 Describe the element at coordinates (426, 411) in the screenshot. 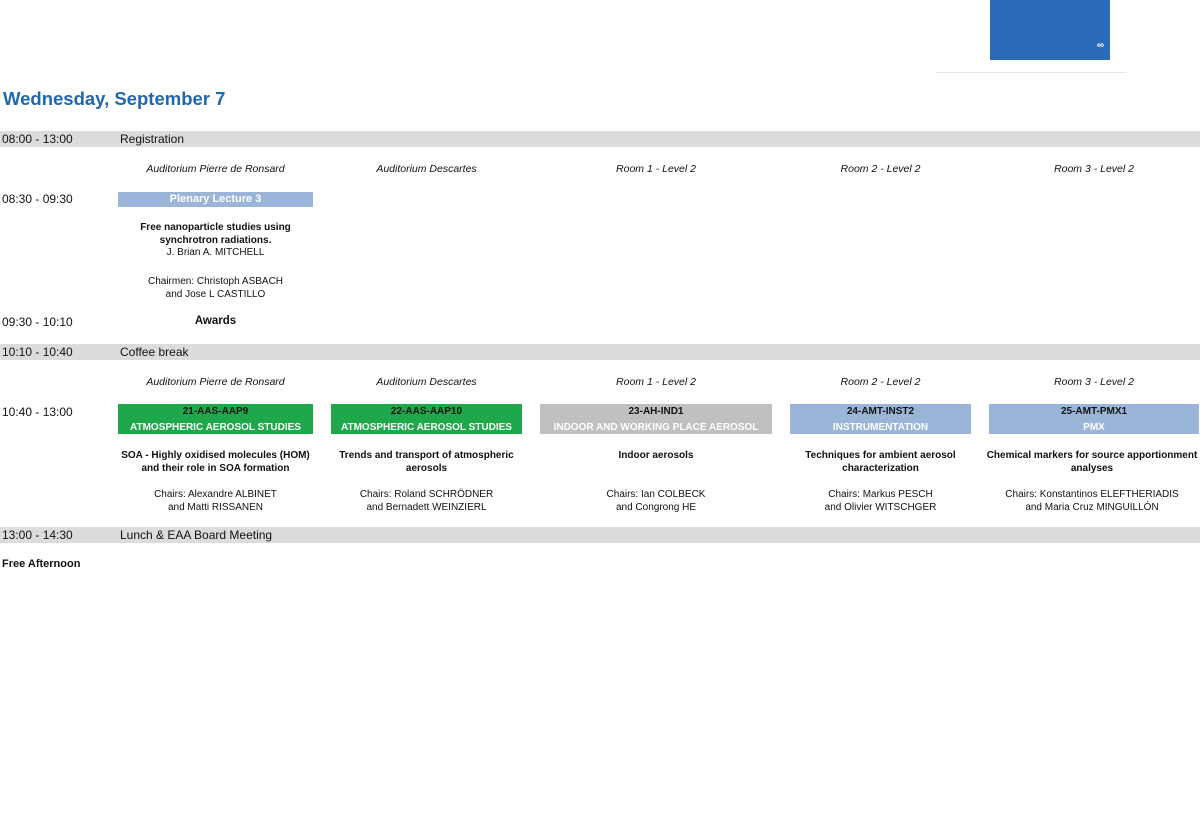

I see `session-code: 22-AAS-AAP10` at that location.